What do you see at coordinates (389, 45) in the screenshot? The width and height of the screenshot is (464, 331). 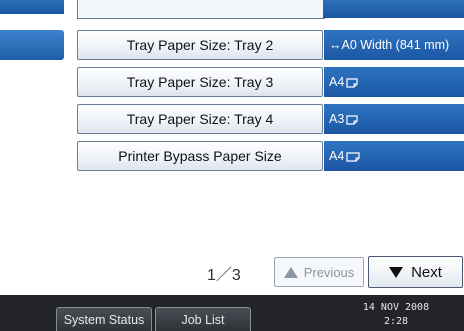 I see `setting-value: ↔A0 Width (841 mm)` at bounding box center [389, 45].